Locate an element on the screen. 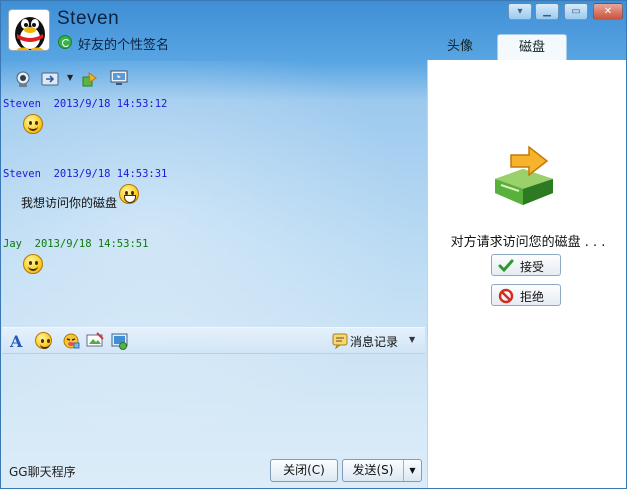 The image size is (627, 489). file-transfer-icon is located at coordinates (50, 79).